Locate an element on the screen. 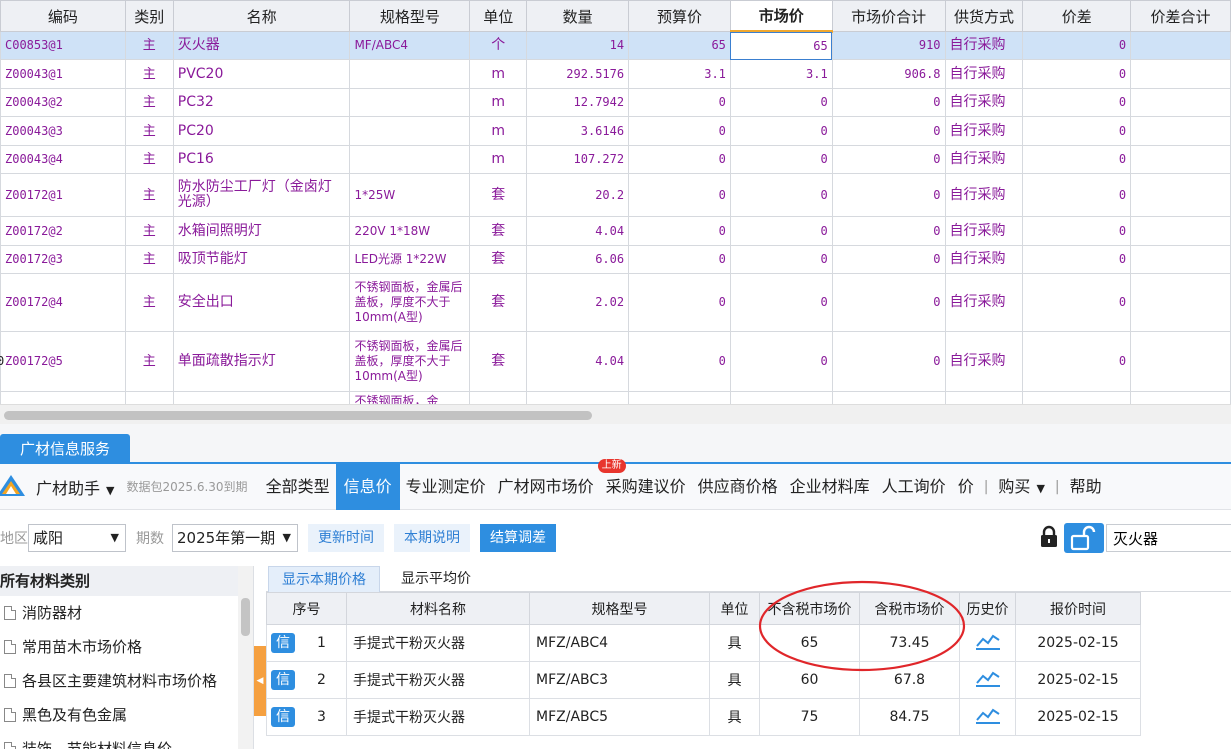  cell-unit: 具 is located at coordinates (734, 643).